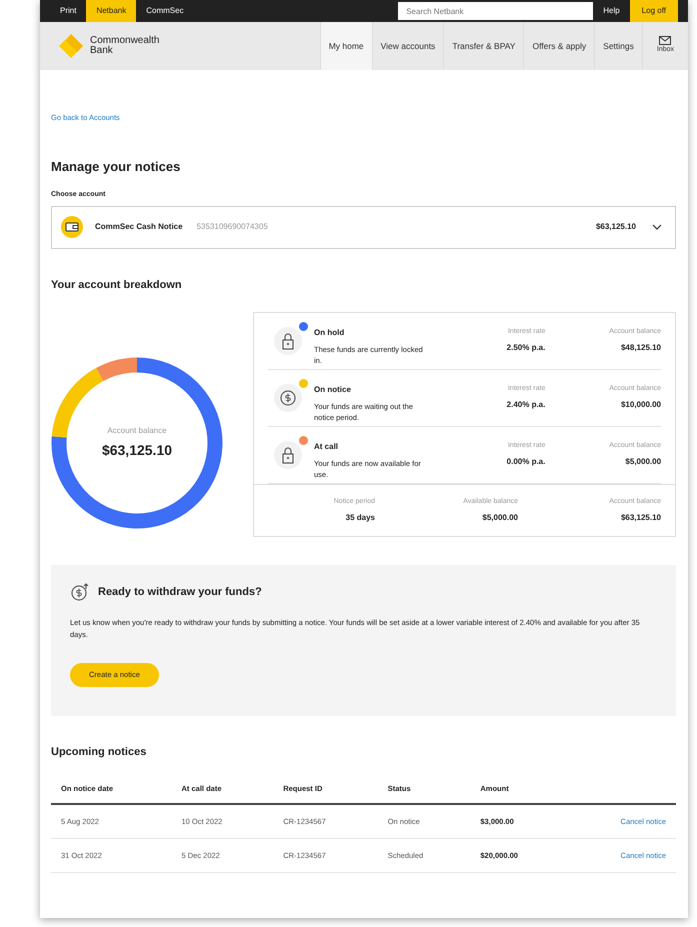  Describe the element at coordinates (330, 332) in the screenshot. I see `item-title: On hold` at that location.